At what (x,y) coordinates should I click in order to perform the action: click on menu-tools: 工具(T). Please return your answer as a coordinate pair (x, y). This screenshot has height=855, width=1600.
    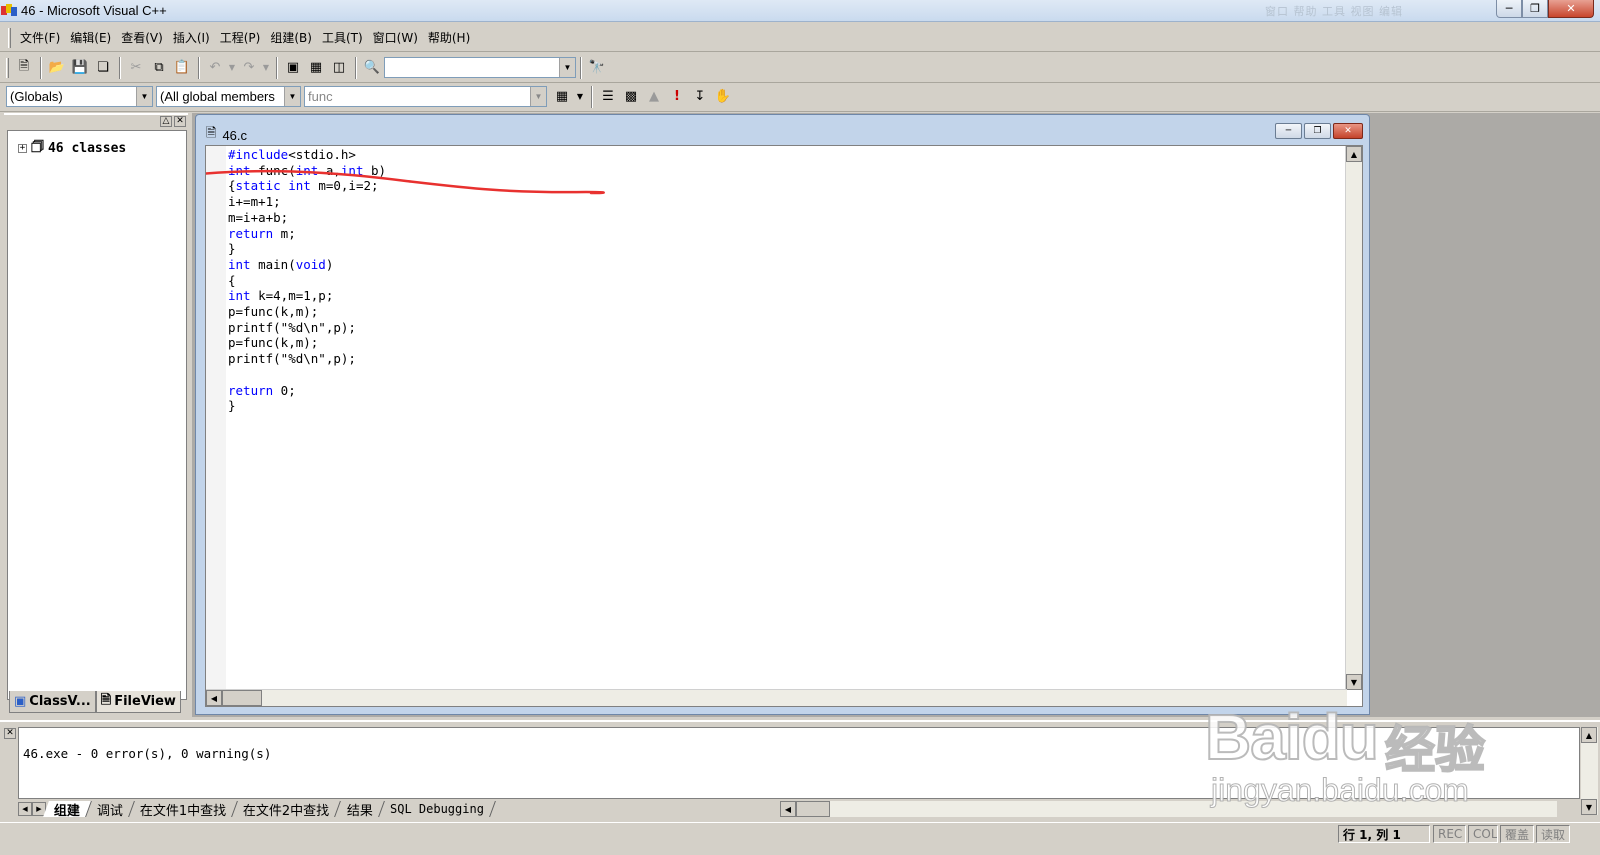
    Looking at the image, I should click on (342, 37).